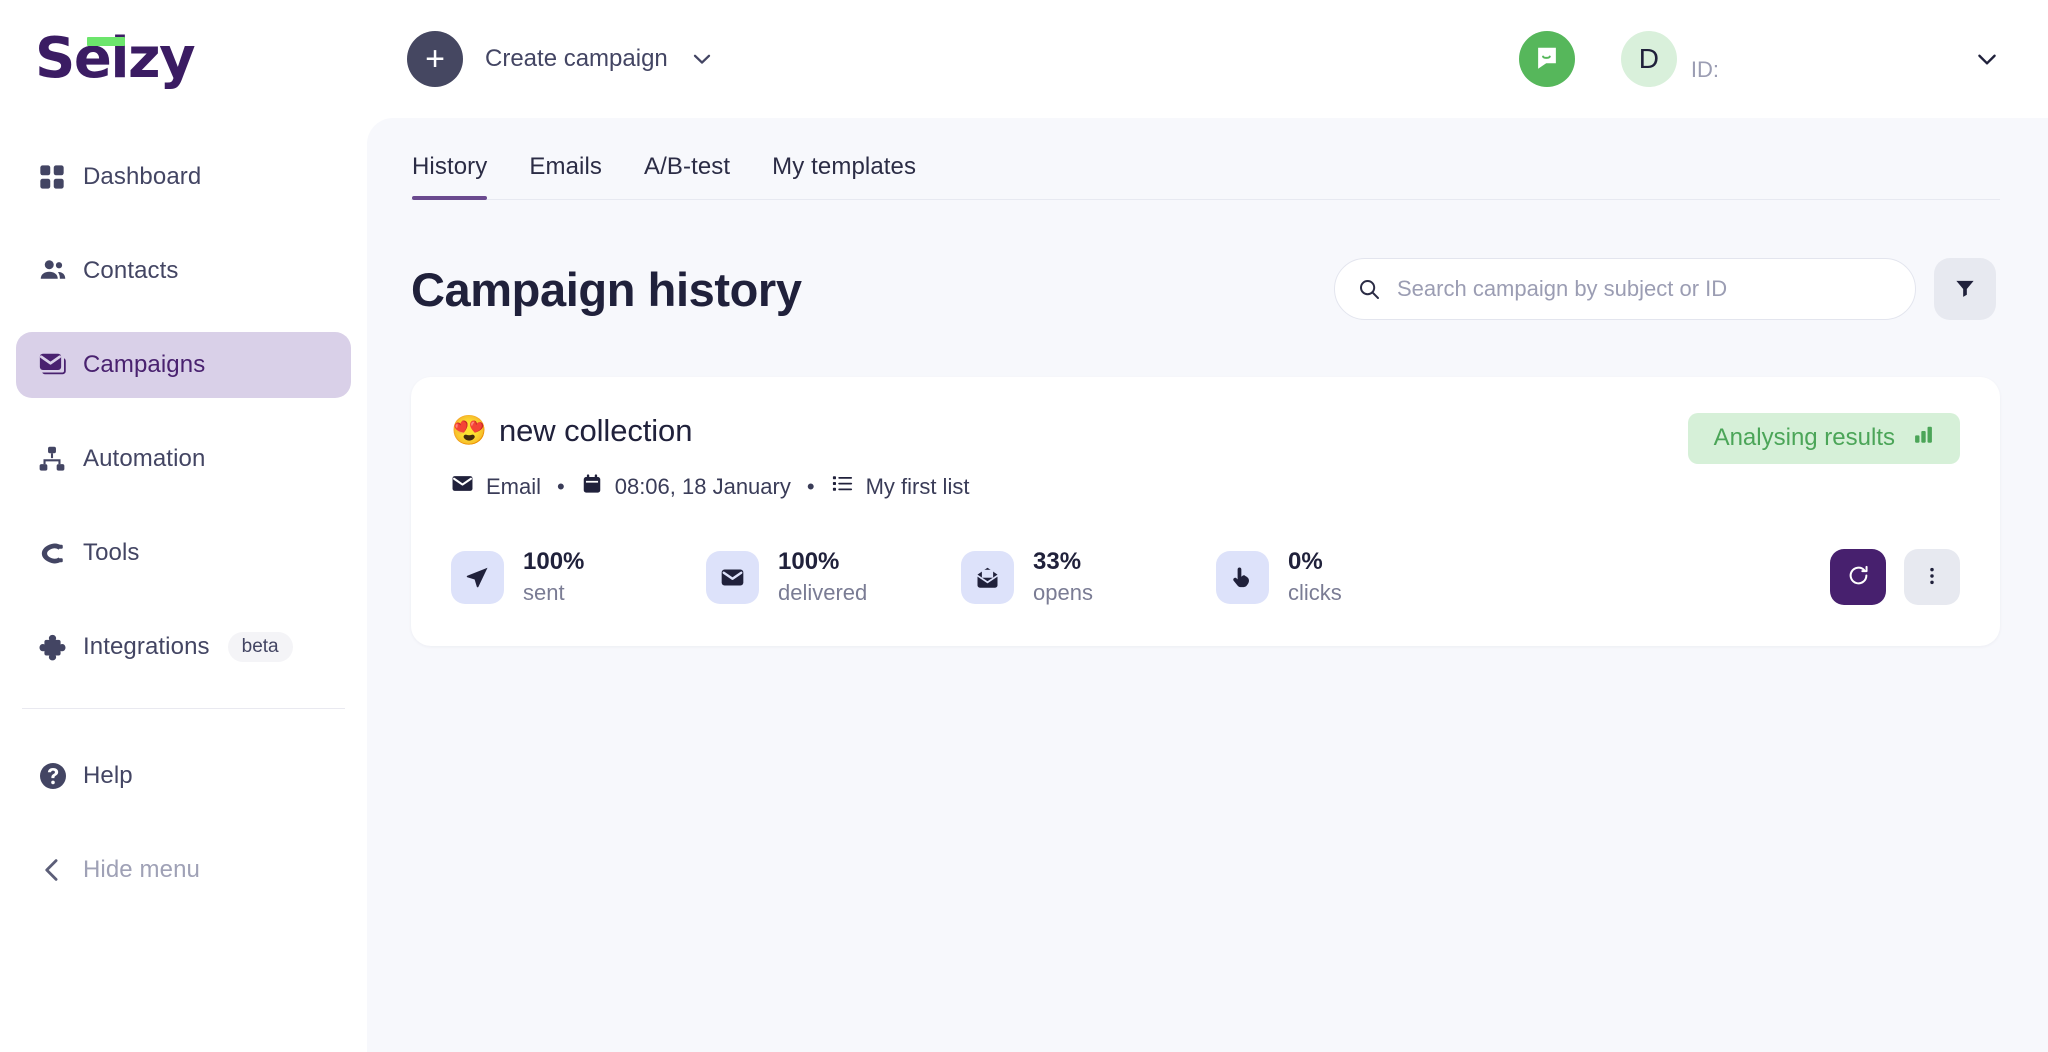 The height and width of the screenshot is (1052, 2048). I want to click on grid-icon, so click(56, 177).